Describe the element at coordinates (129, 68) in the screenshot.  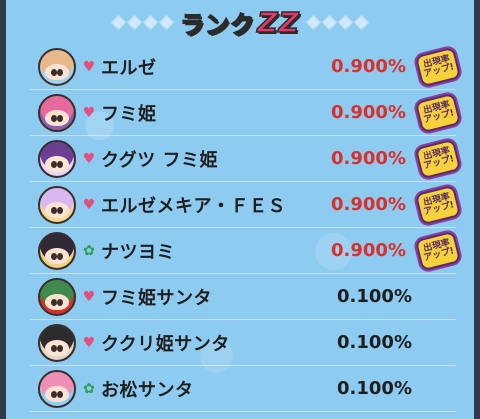
I see `character-name: エルゼ` at that location.